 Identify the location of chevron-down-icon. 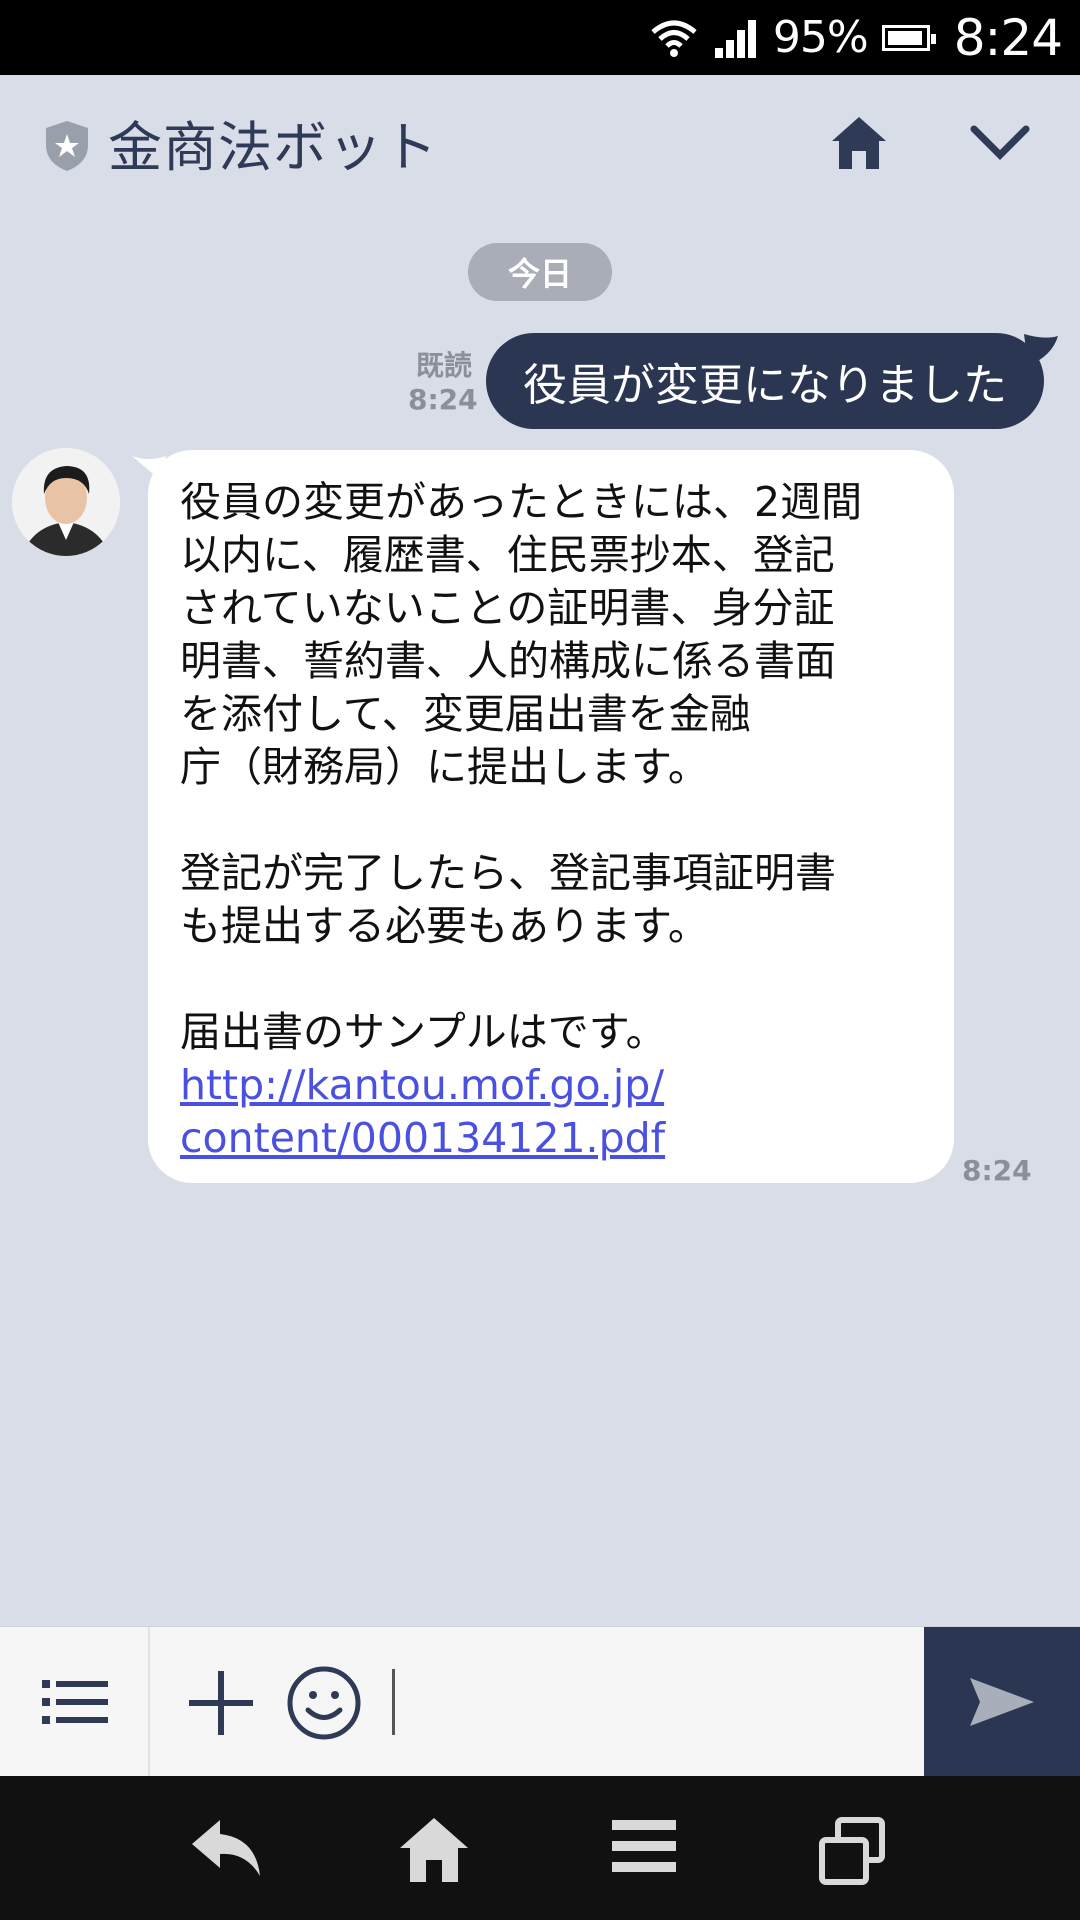
(1000, 143).